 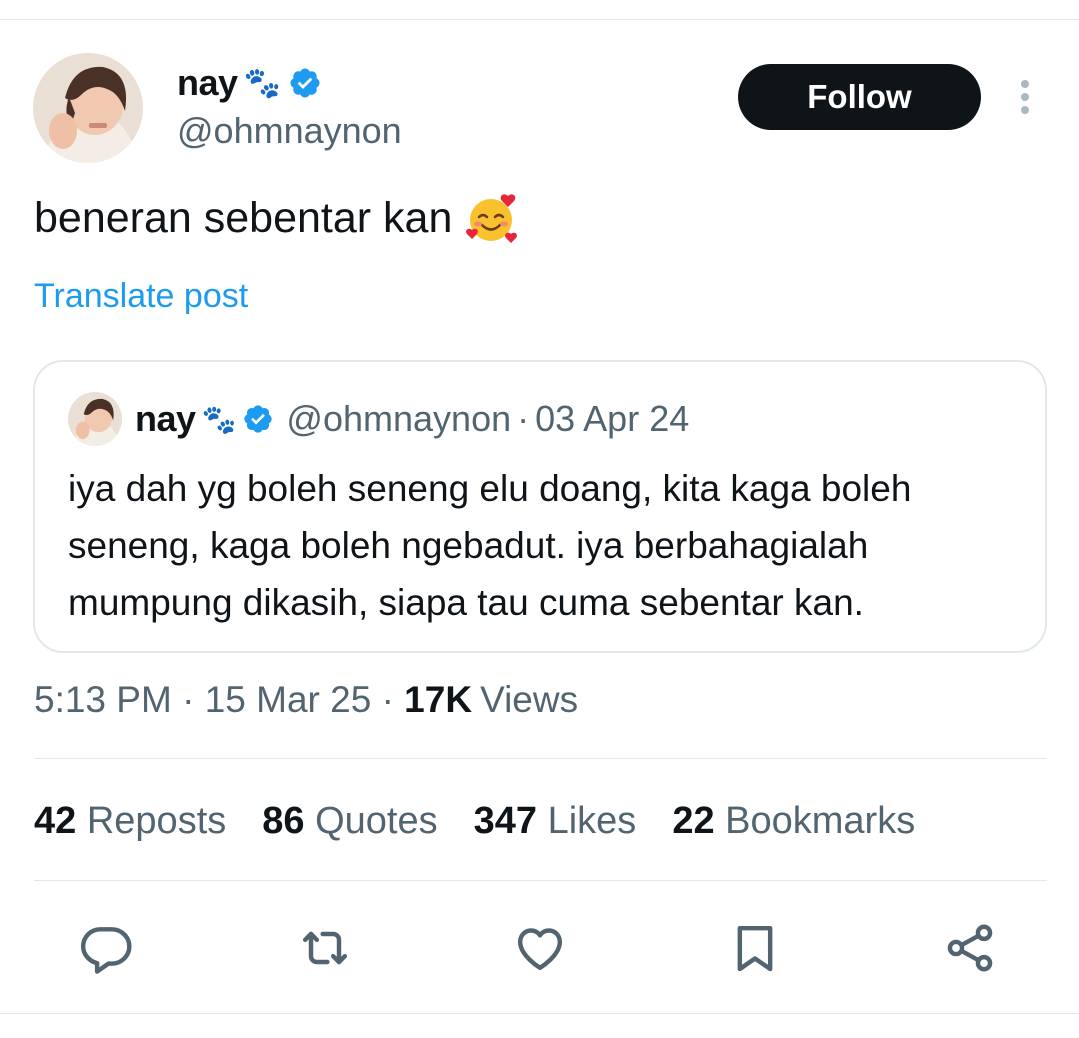 What do you see at coordinates (540, 880) in the screenshot?
I see `stats-divider` at bounding box center [540, 880].